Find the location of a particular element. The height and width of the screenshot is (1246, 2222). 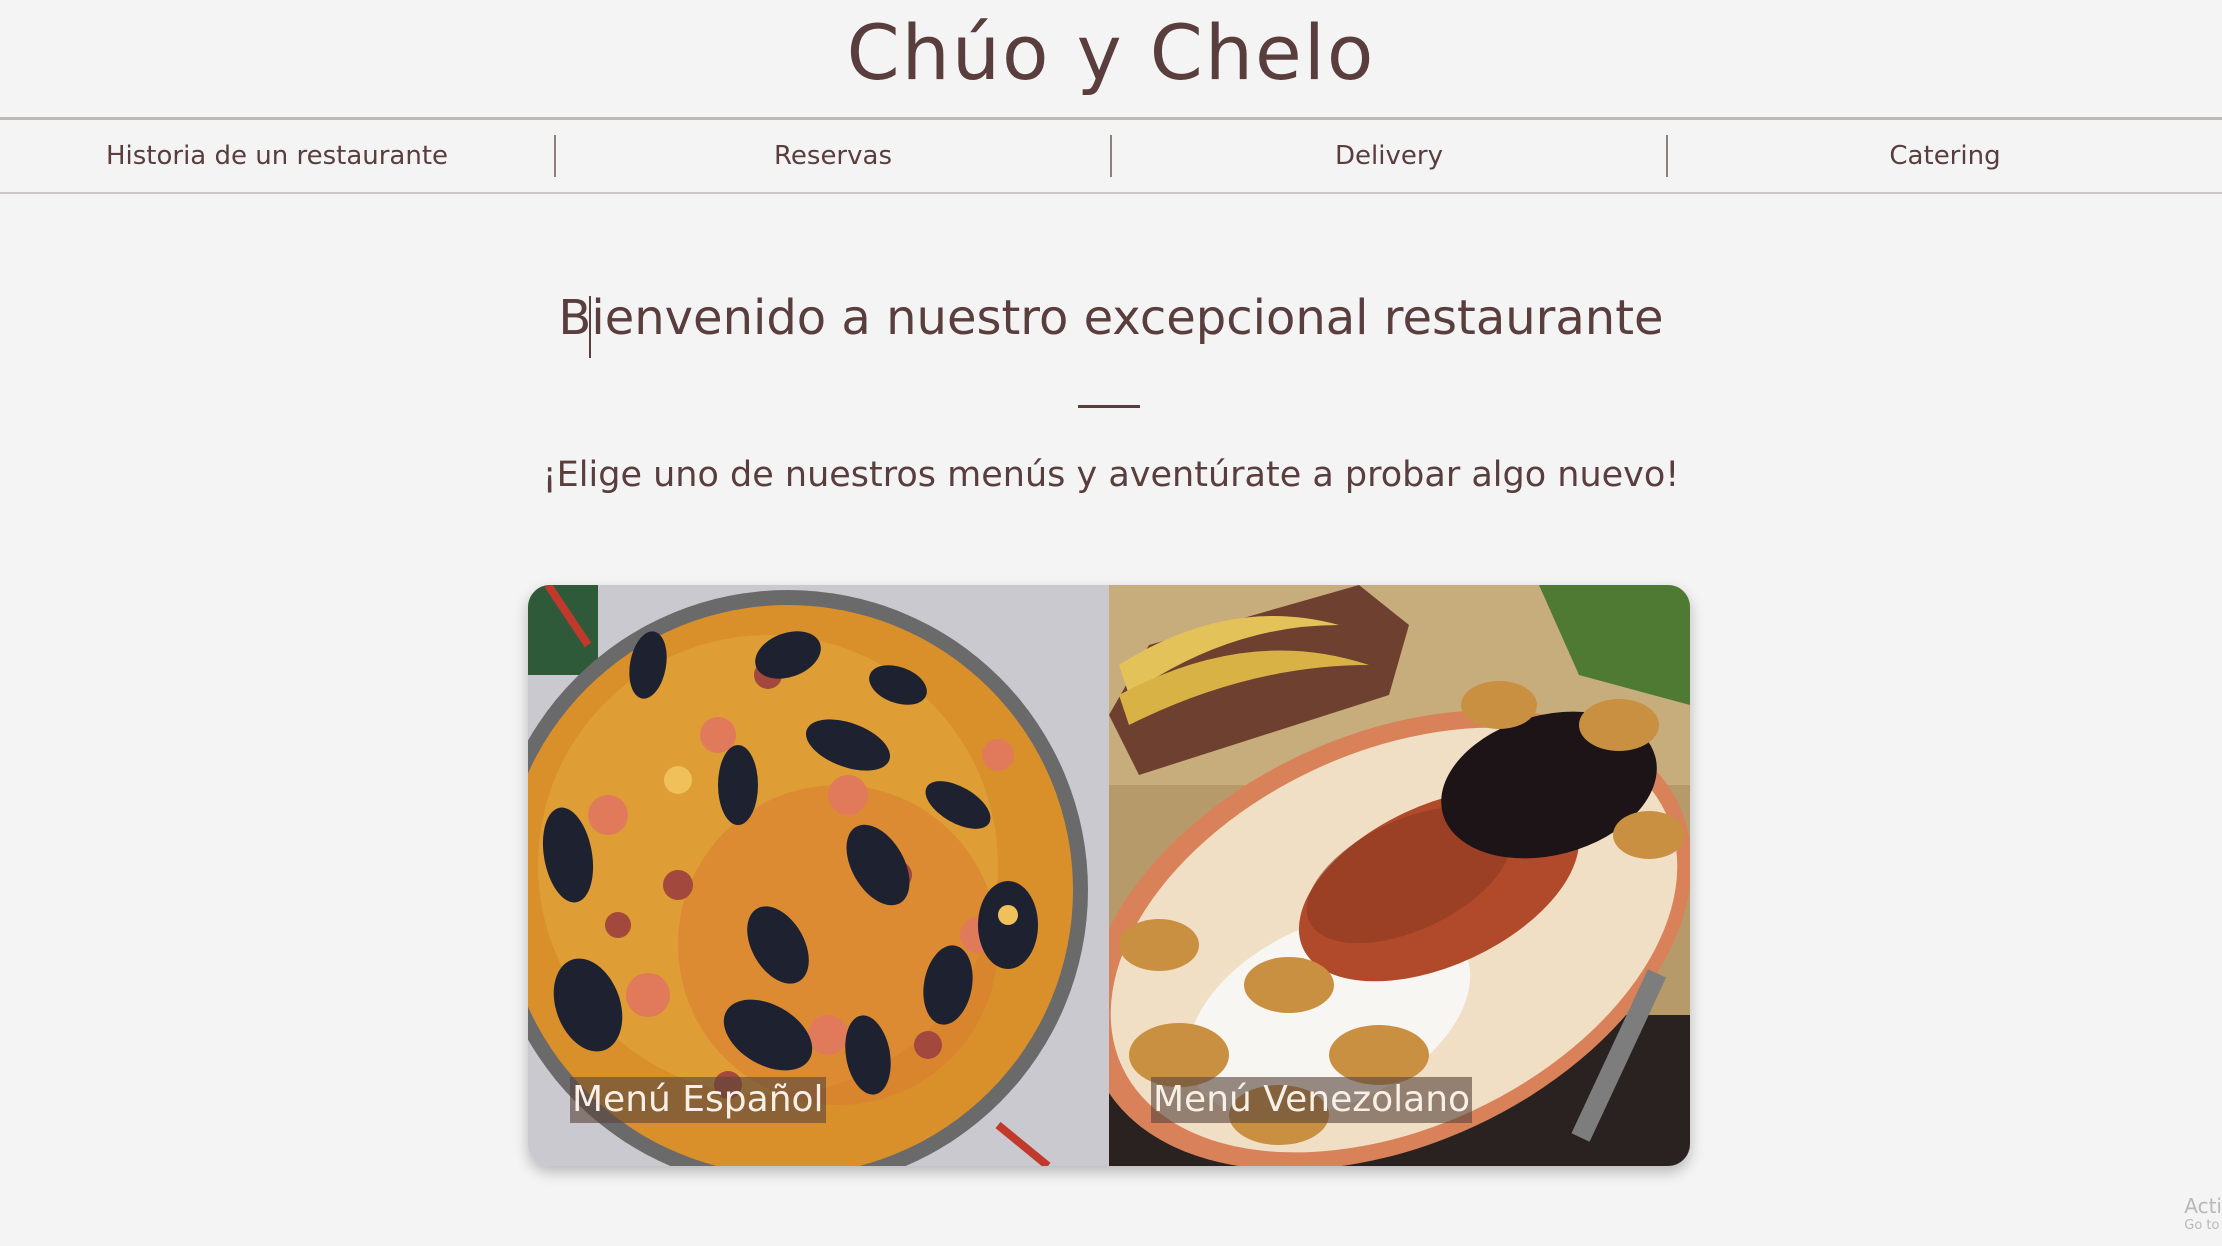

site-title: Chúo y Chelo is located at coordinates (1111, 53).